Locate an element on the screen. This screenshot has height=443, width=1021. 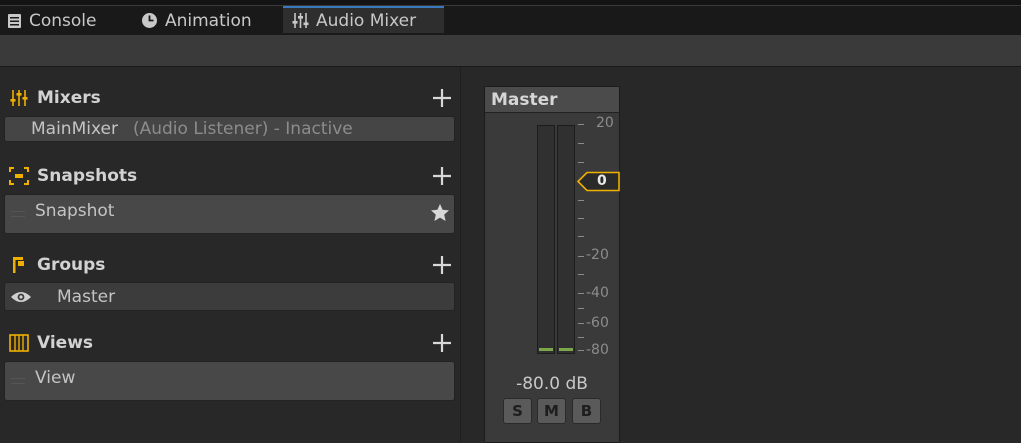
view-item: View is located at coordinates (229, 381).